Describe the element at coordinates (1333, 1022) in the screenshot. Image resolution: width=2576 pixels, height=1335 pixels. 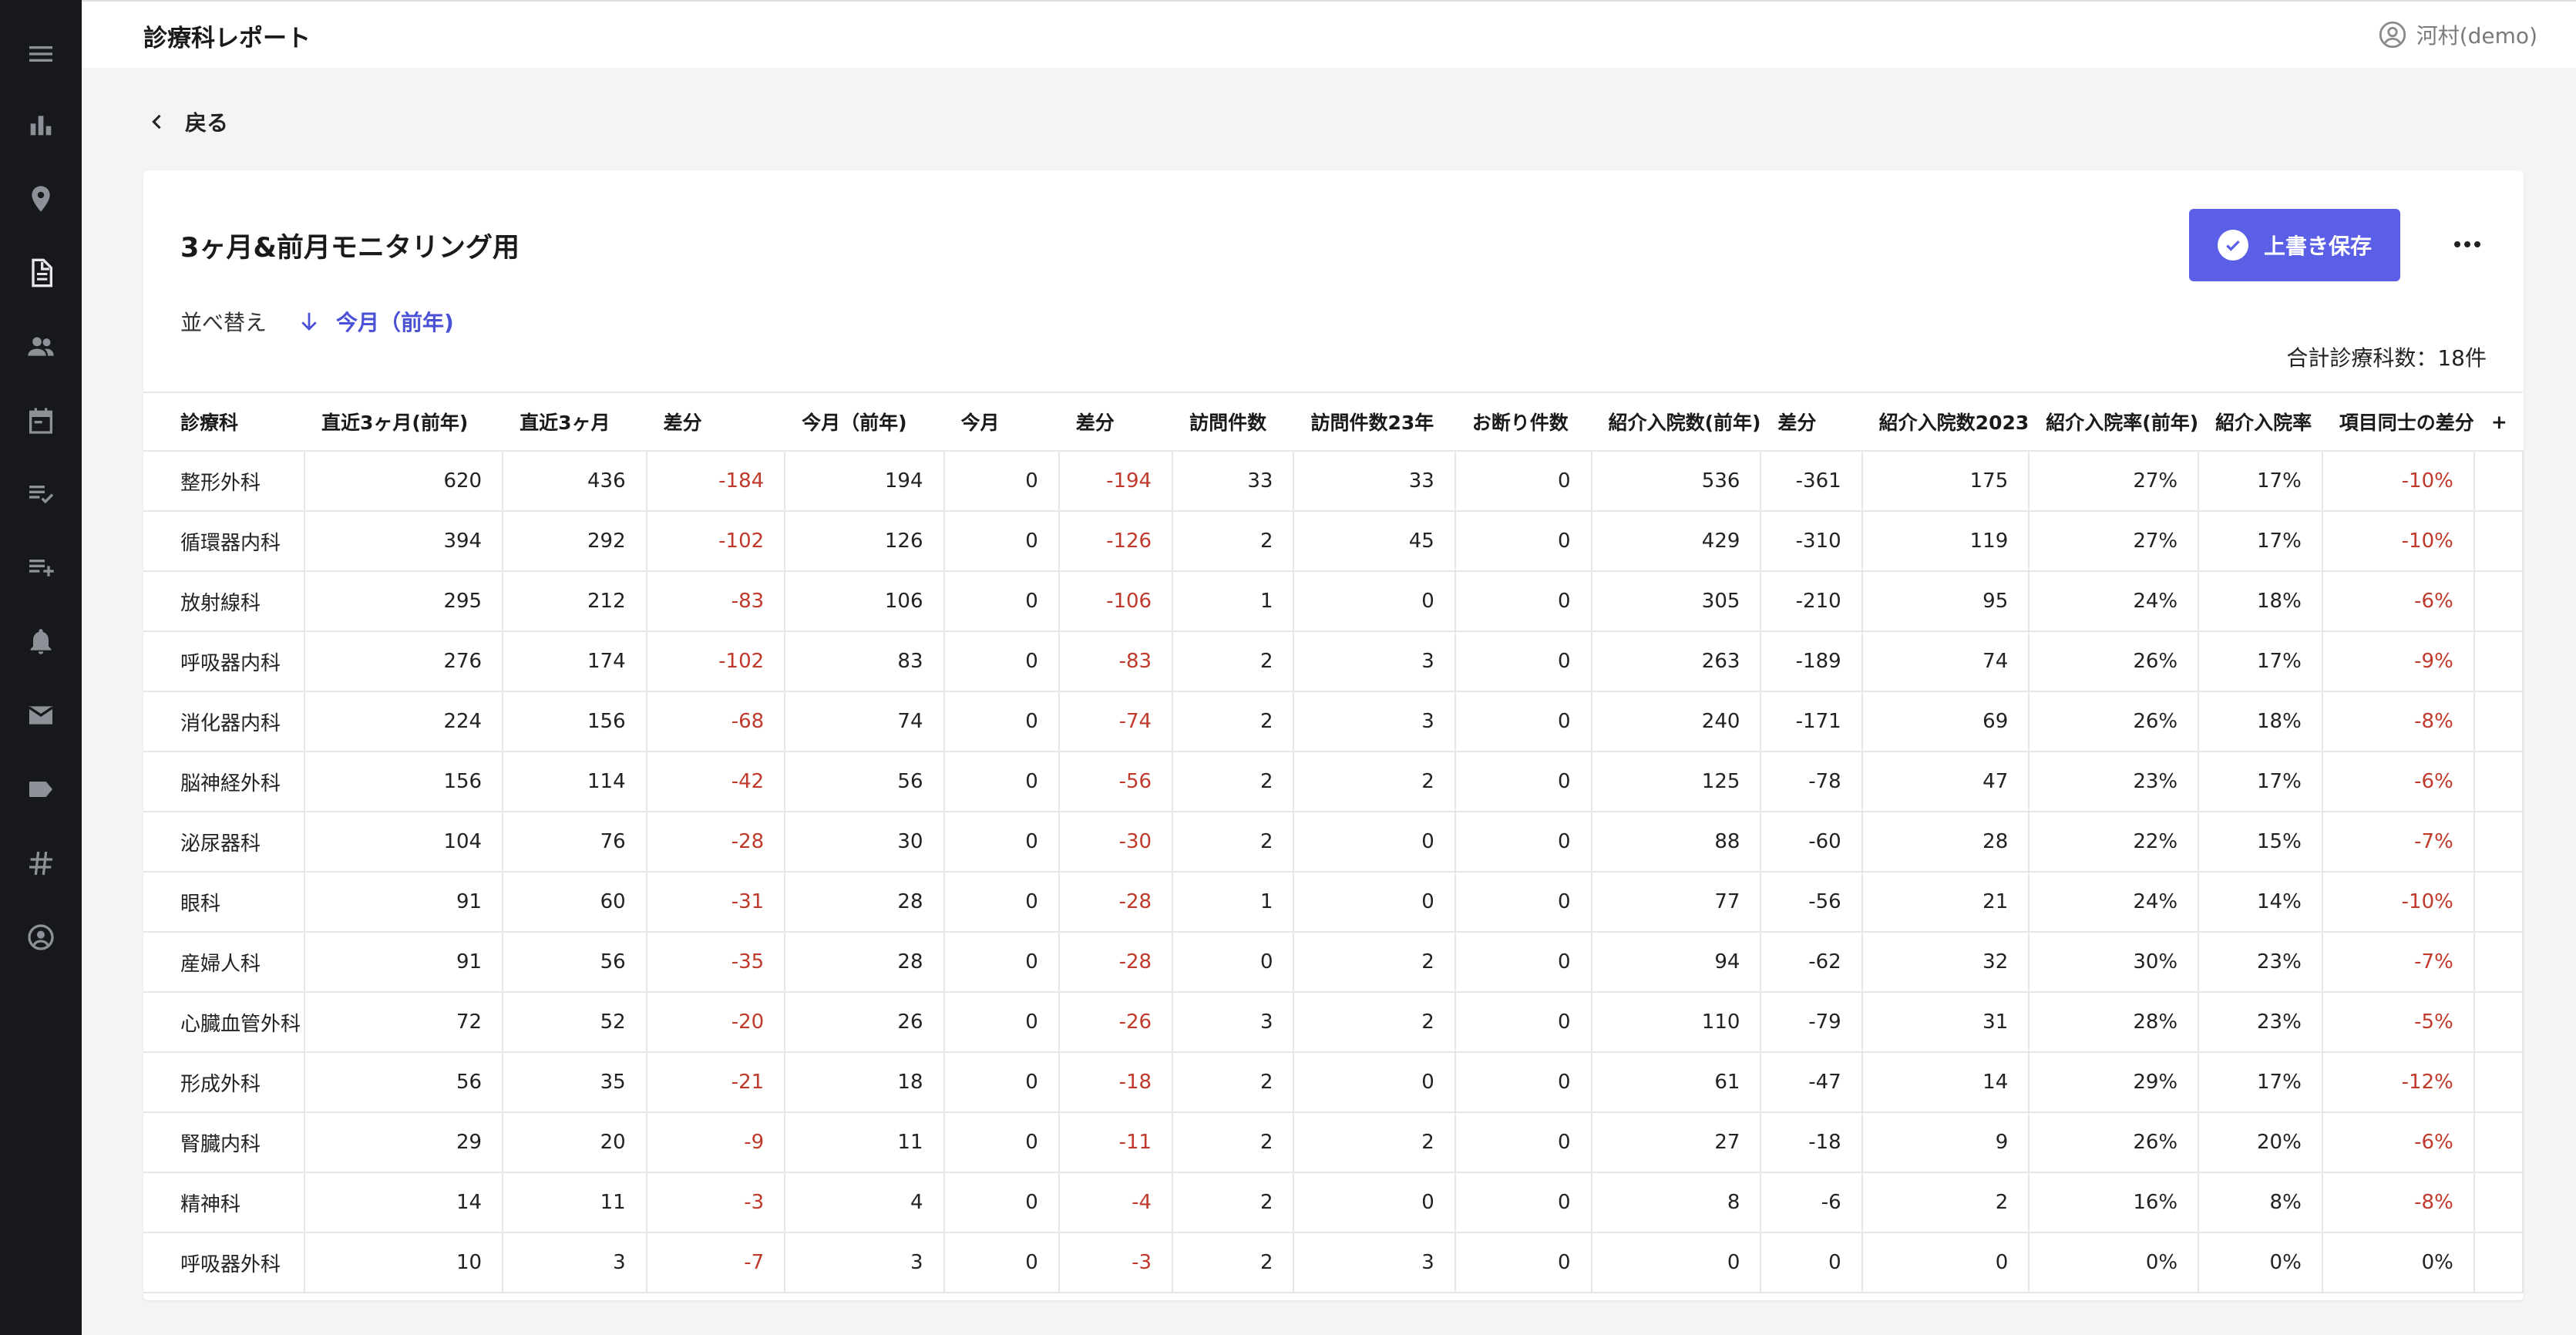
I see `table-row: 心臓血管外科 72 52 -20 26 0 -26 3 2 0 110 -79 31 28% 23% -5%` at that location.